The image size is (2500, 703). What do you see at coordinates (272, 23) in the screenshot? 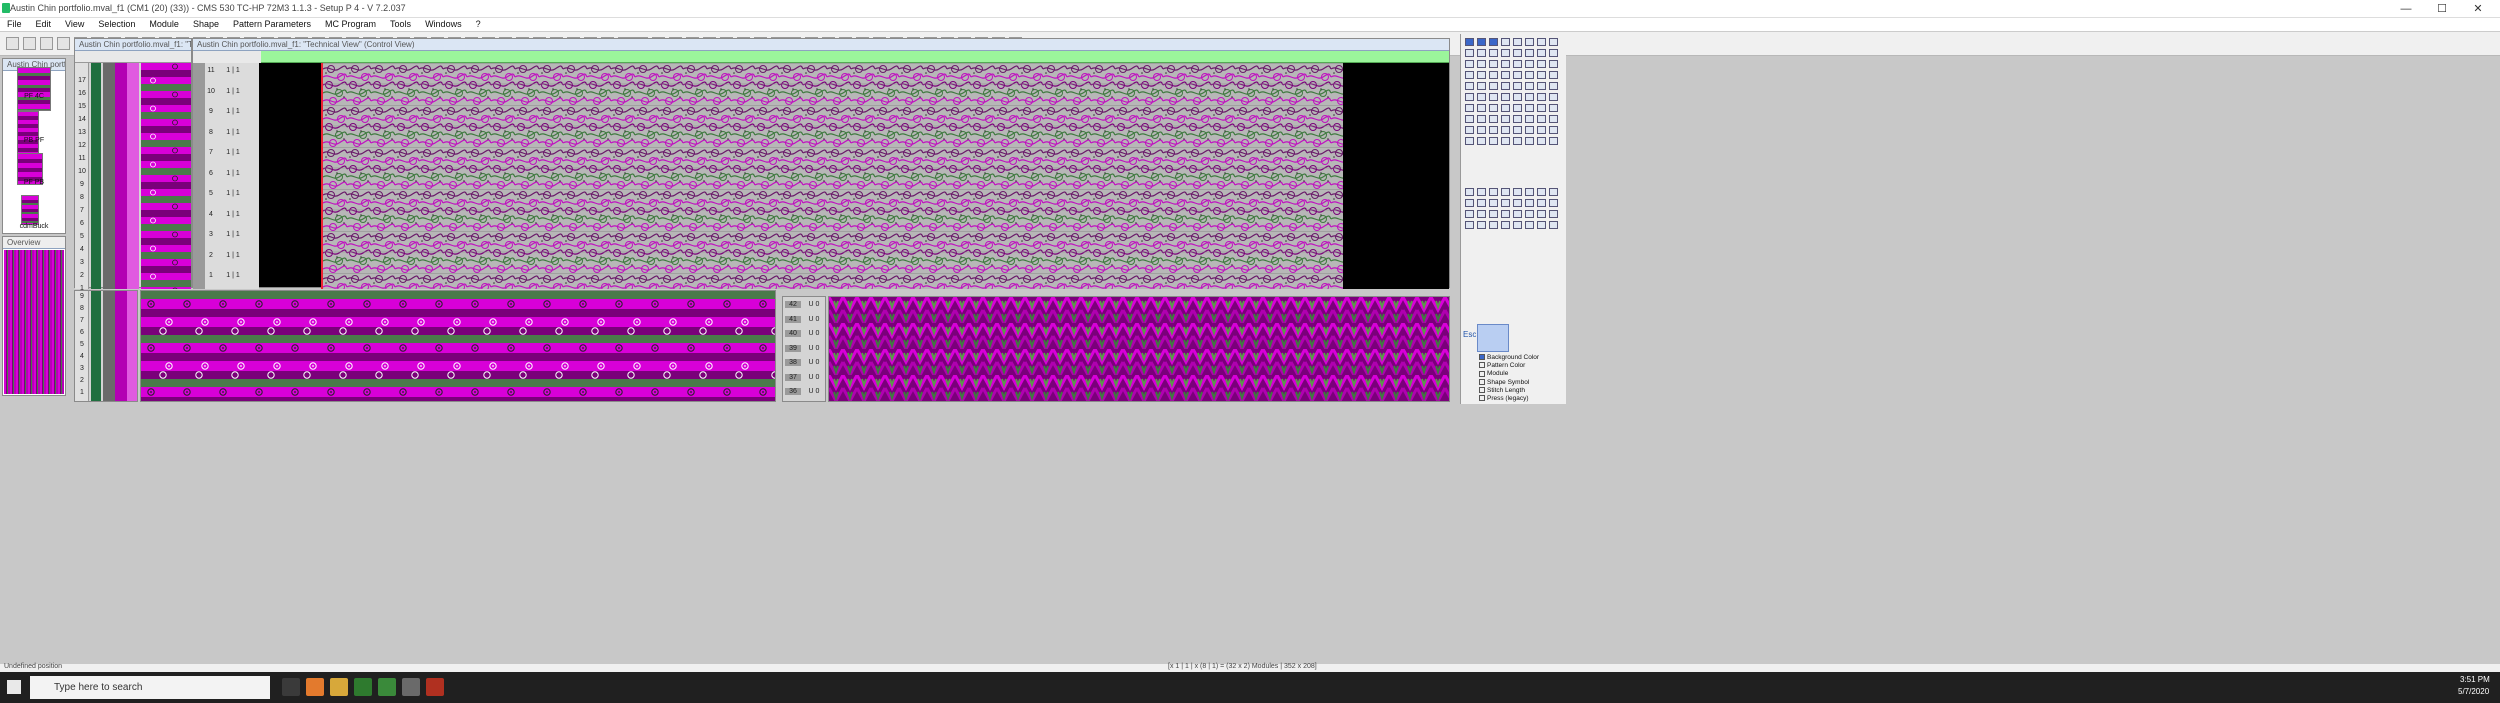
I see `menu-pattern-parameters: Pattern Parameters` at bounding box center [272, 23].